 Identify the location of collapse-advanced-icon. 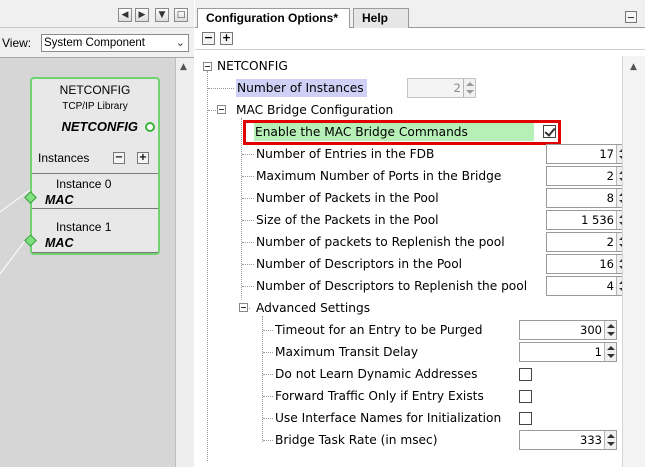
(243, 307).